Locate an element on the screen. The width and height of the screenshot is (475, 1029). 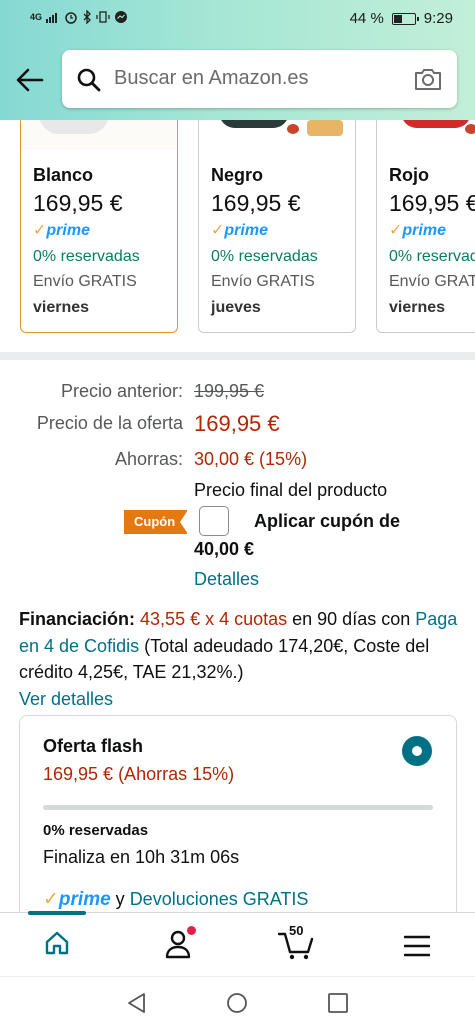
nav-home is located at coordinates (57, 945).